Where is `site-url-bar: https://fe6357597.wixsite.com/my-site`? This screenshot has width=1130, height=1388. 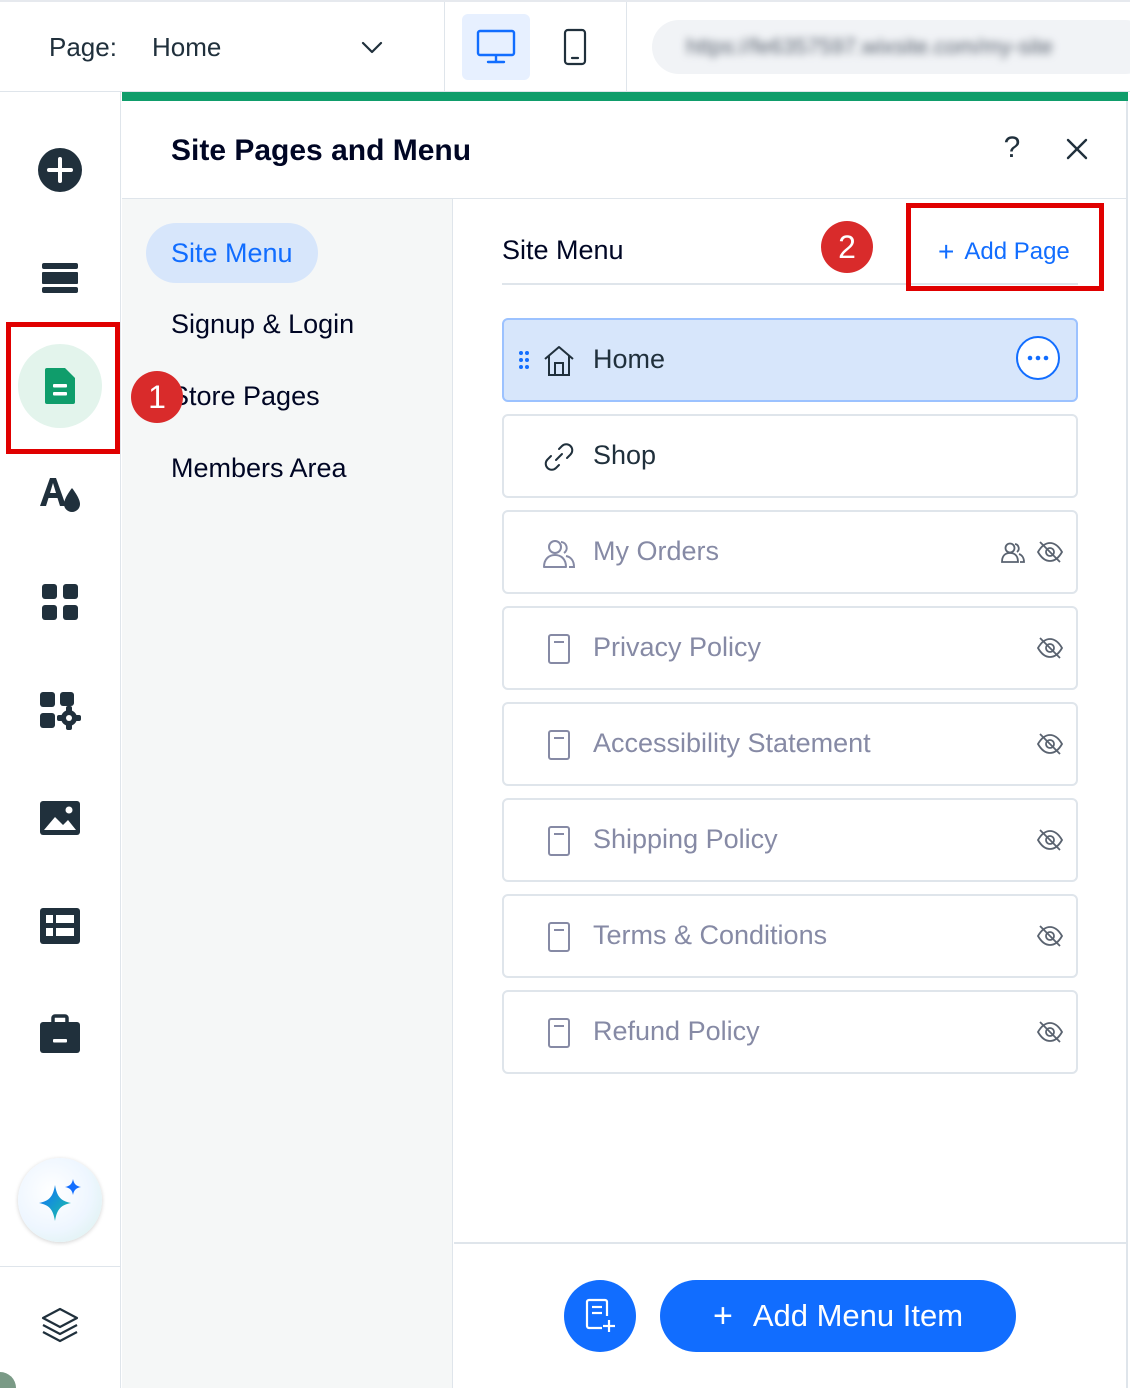
site-url-bar: https://fe6357597.wixsite.com/my-site is located at coordinates (891, 47).